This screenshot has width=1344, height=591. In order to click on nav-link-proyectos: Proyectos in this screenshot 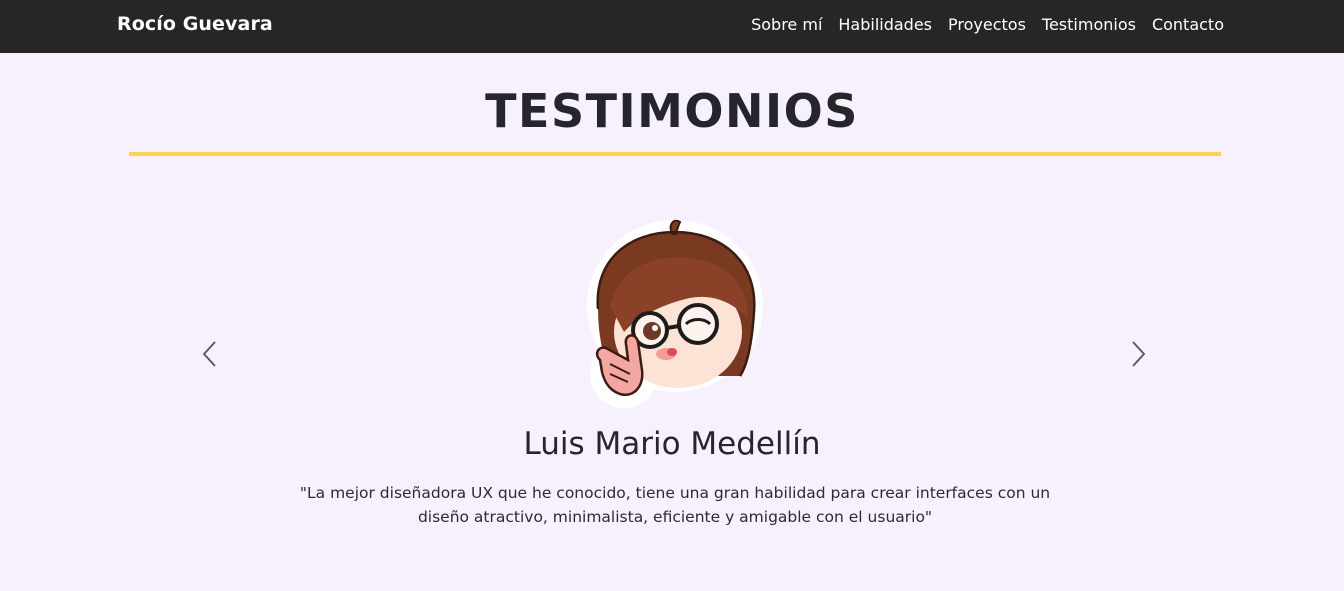, I will do `click(987, 24)`.